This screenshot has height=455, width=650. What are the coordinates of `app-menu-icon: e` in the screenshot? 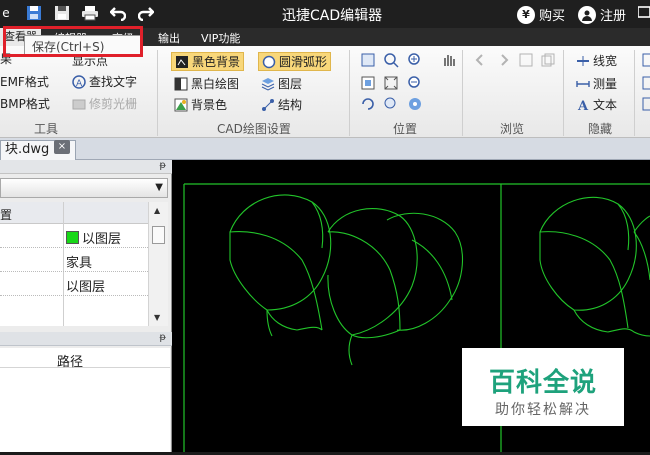 It's located at (8, 13).